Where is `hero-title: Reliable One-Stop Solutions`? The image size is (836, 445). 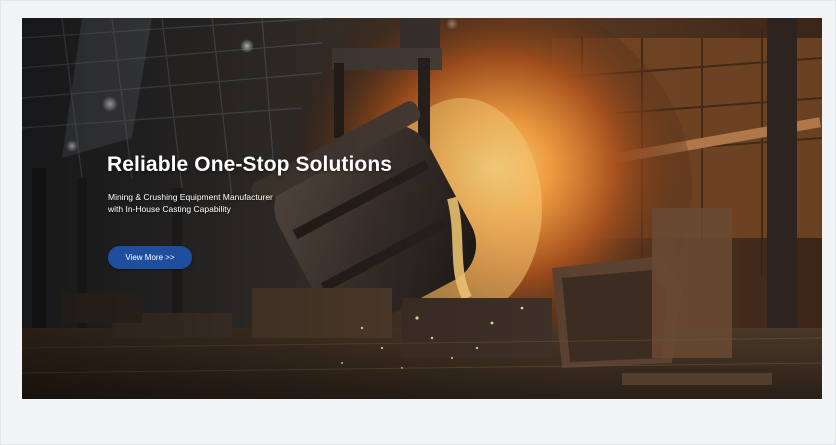 hero-title: Reliable One-Stop Solutions is located at coordinates (250, 164).